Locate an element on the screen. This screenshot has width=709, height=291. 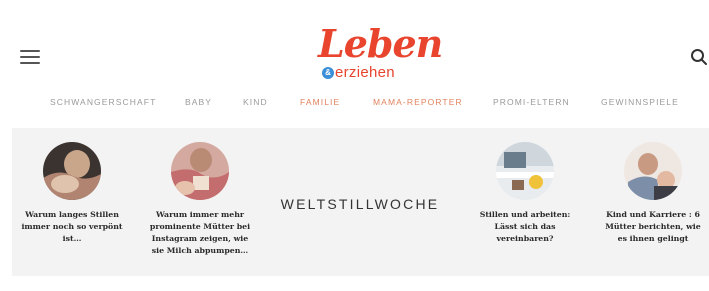
logo-ampersand: & is located at coordinates (328, 73).